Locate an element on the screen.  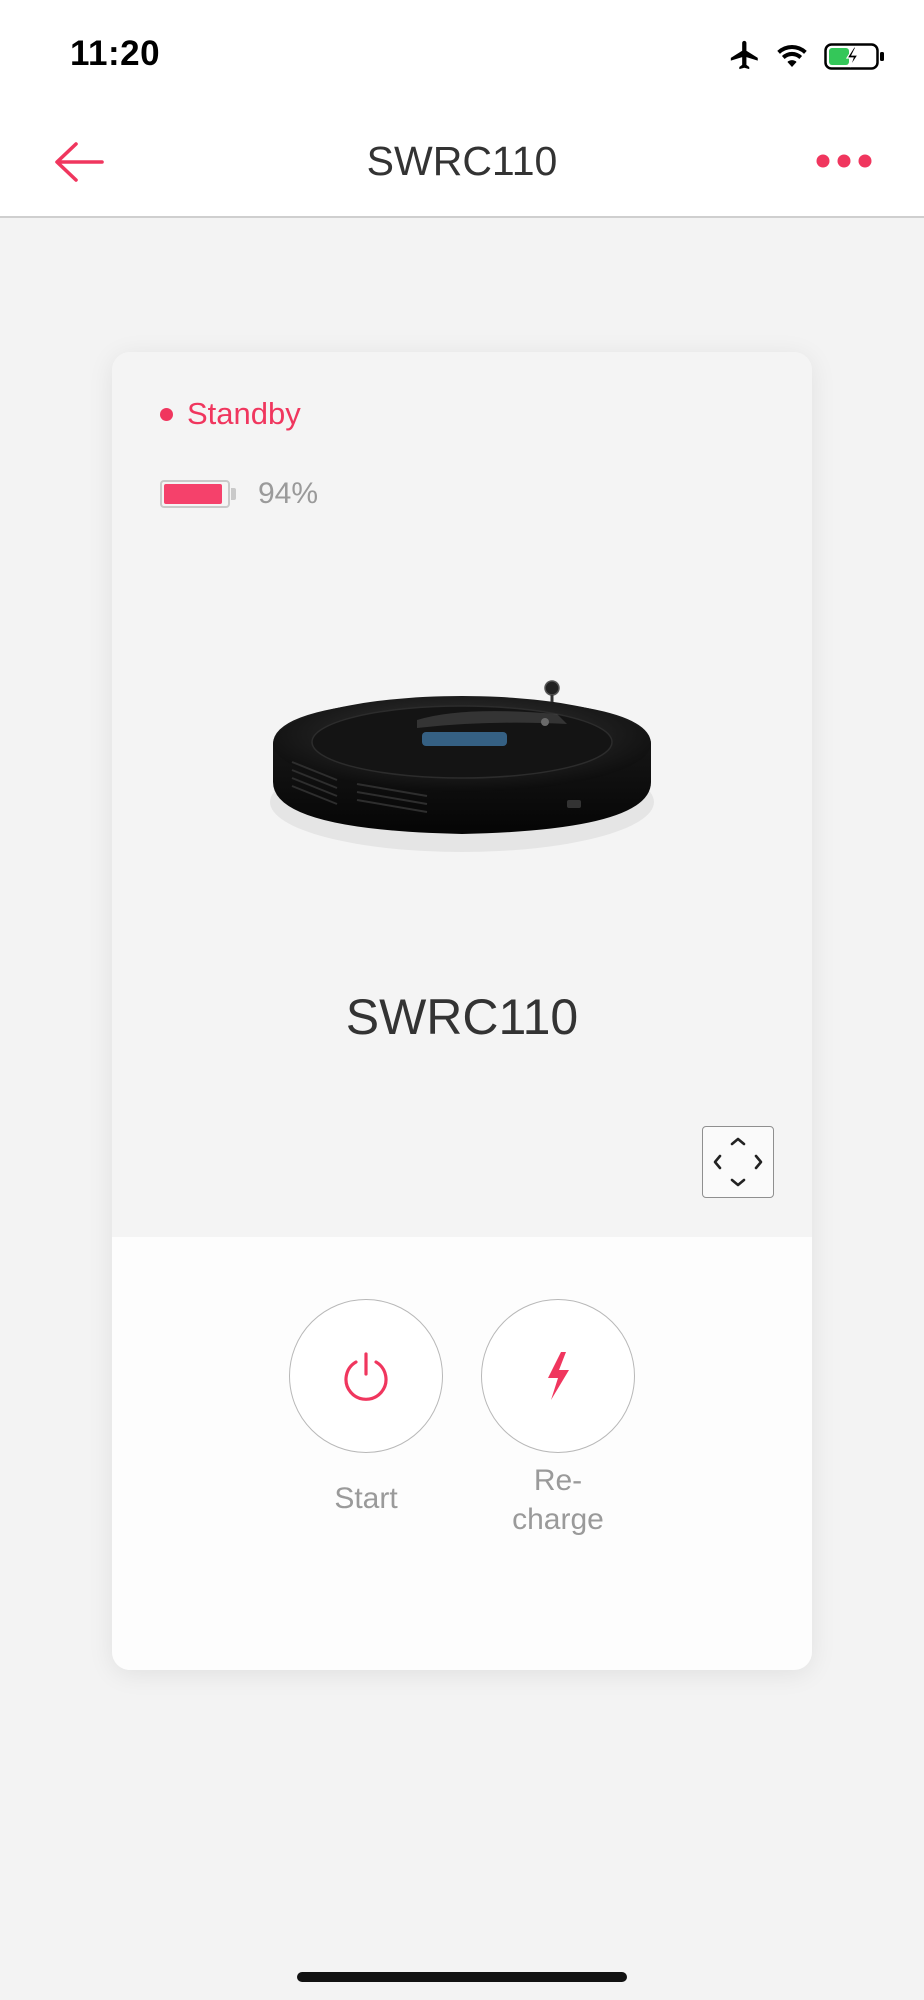
device-name: SWRC110 is located at coordinates (462, 1017).